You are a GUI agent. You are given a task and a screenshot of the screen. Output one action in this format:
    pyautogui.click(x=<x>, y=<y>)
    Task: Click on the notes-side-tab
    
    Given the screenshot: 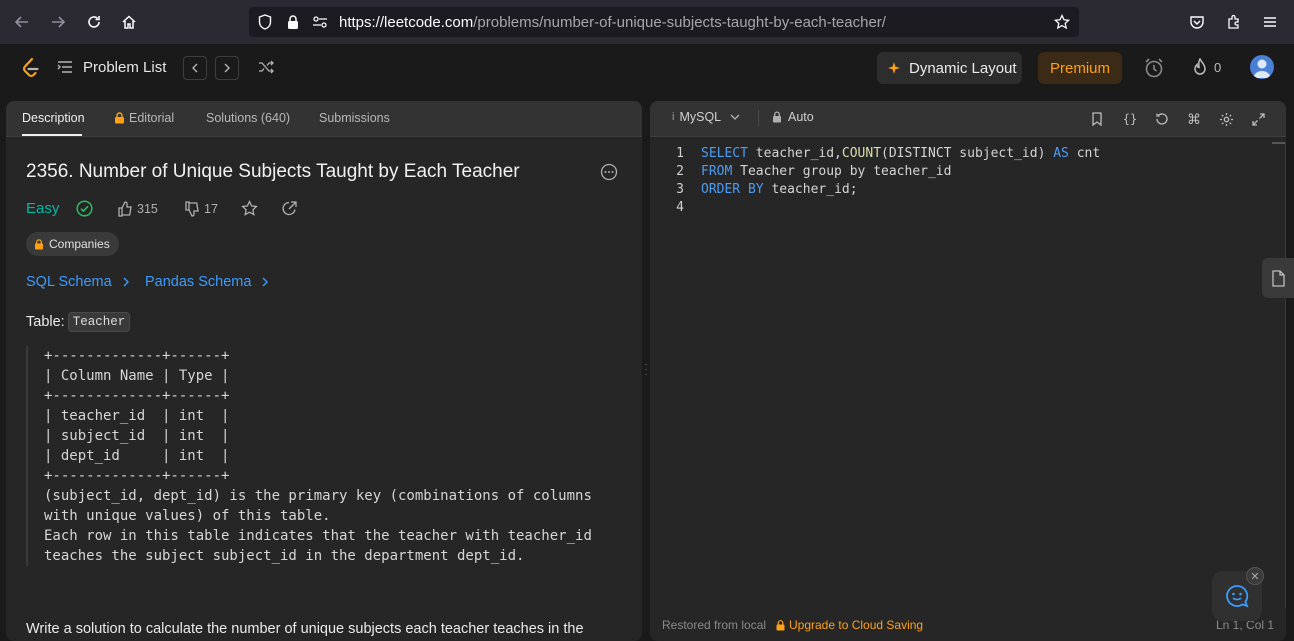 What is the action you would take?
    pyautogui.click(x=1278, y=278)
    